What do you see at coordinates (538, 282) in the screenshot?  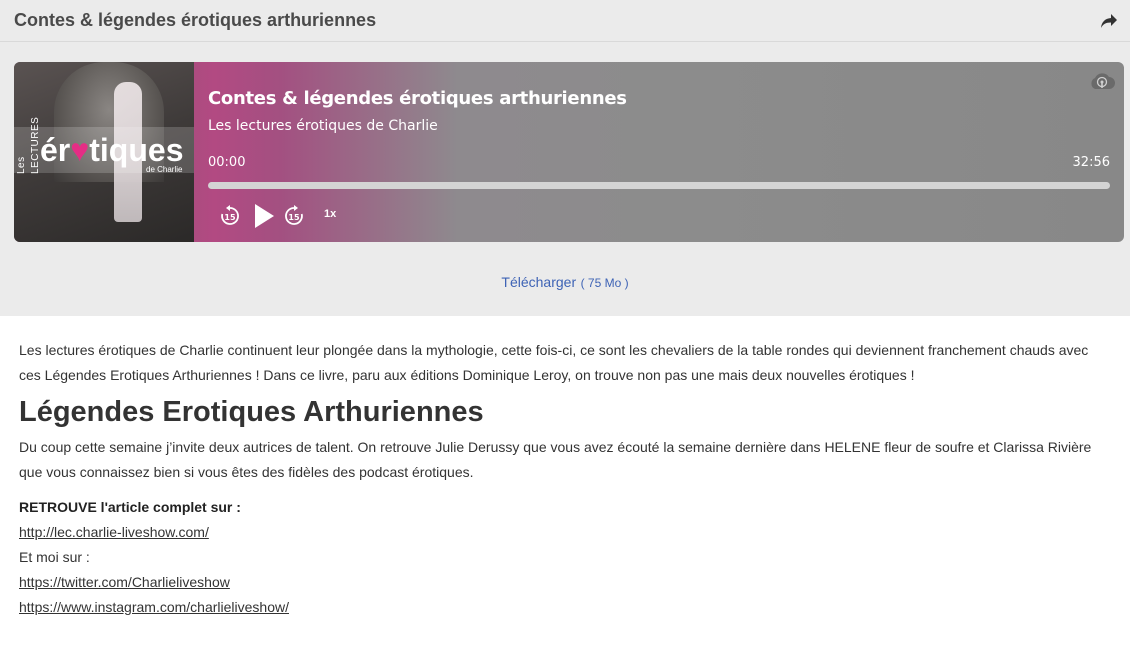 I see `download-link: Télécharger` at bounding box center [538, 282].